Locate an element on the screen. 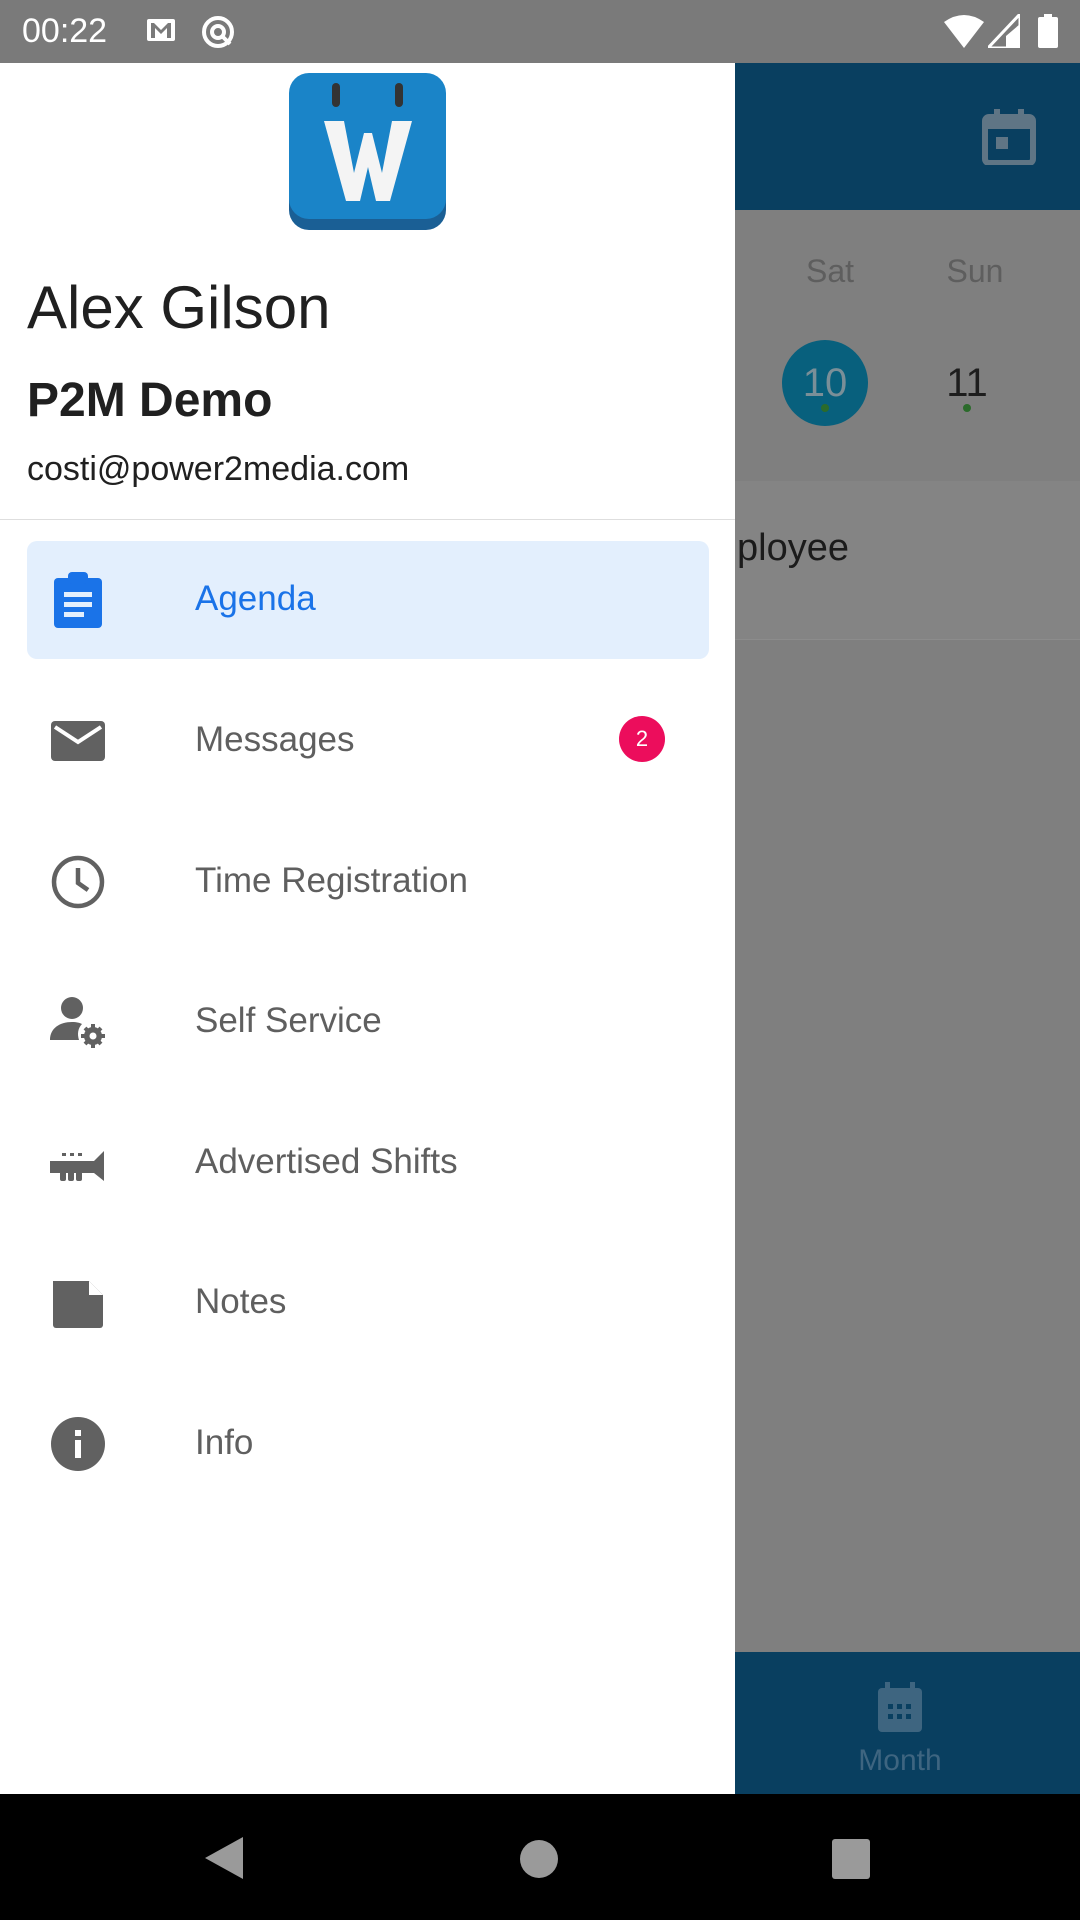  user-settings-icon is located at coordinates (77, 1022).